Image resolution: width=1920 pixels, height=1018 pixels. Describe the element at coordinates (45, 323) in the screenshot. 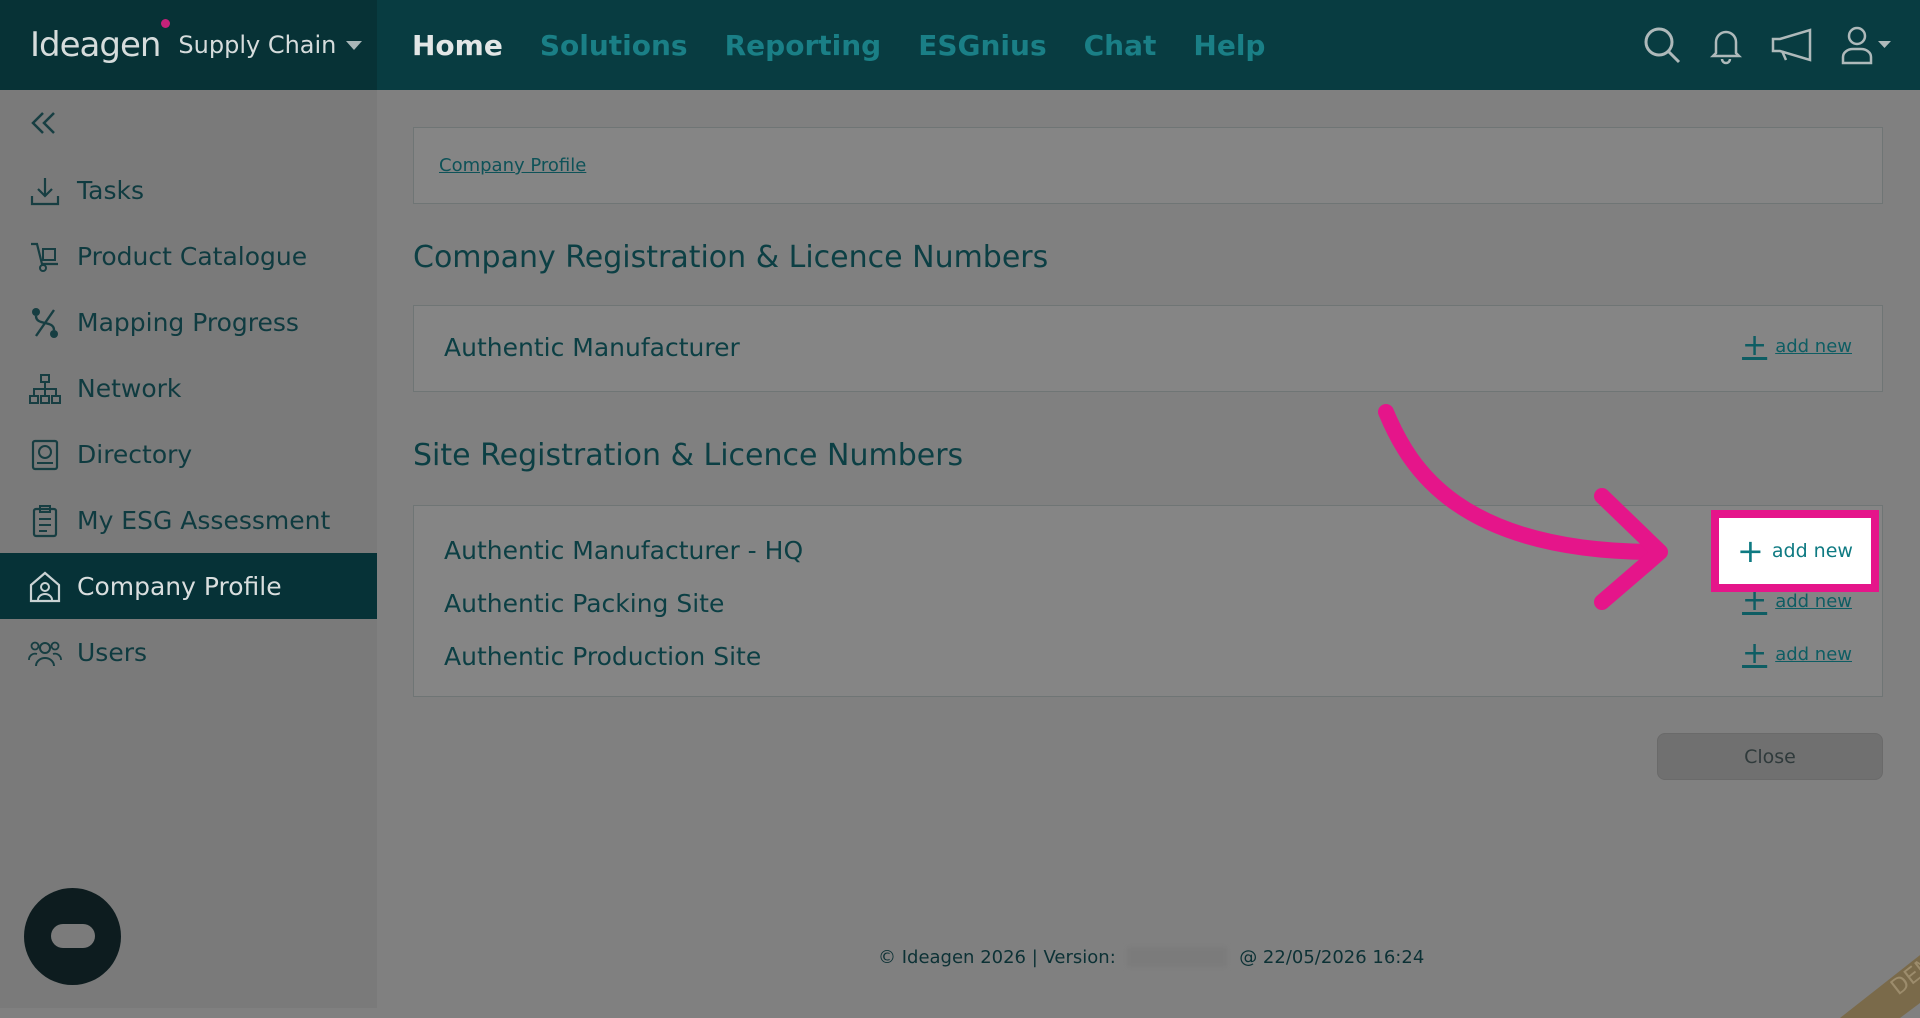

I see `mapping-icon` at that location.